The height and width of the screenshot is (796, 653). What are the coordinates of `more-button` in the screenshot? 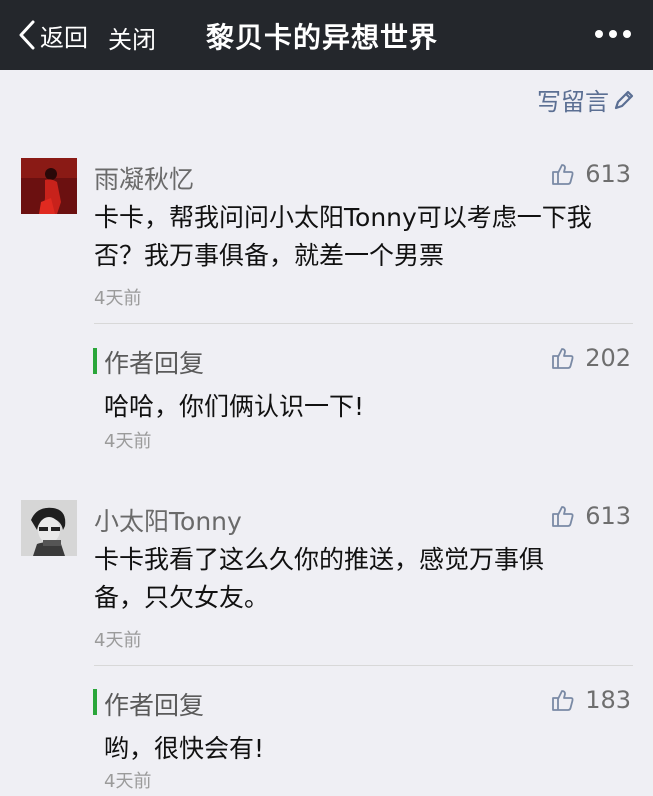 It's located at (613, 34).